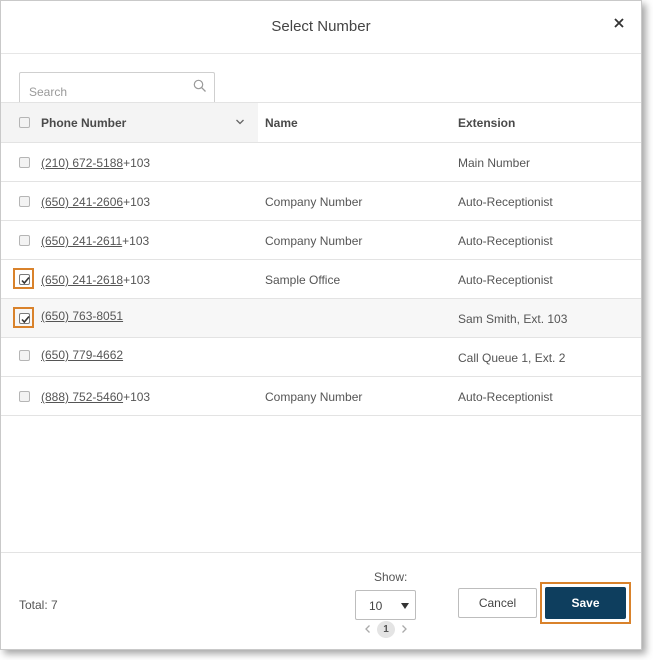  Describe the element at coordinates (486, 123) in the screenshot. I see `column-header-extension: Extension` at that location.